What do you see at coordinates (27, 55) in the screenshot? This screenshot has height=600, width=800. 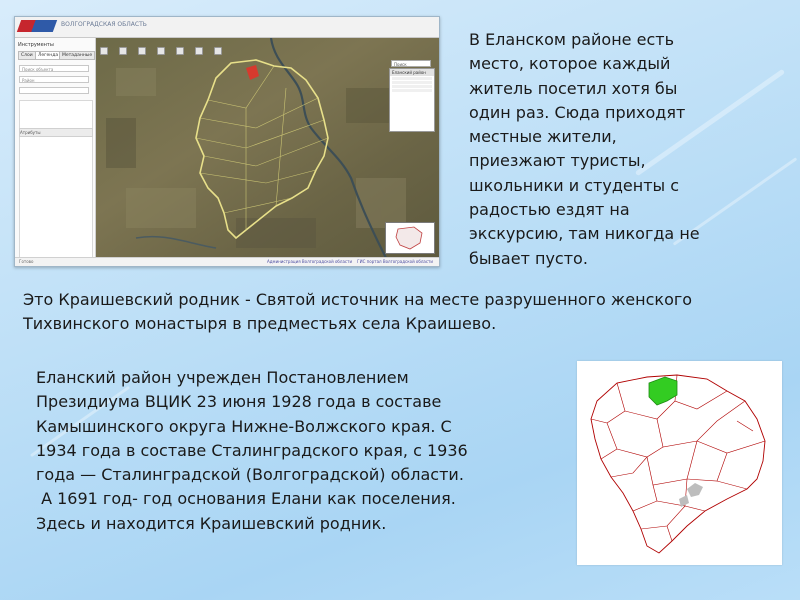 I see `tab-layers: Слои` at bounding box center [27, 55].